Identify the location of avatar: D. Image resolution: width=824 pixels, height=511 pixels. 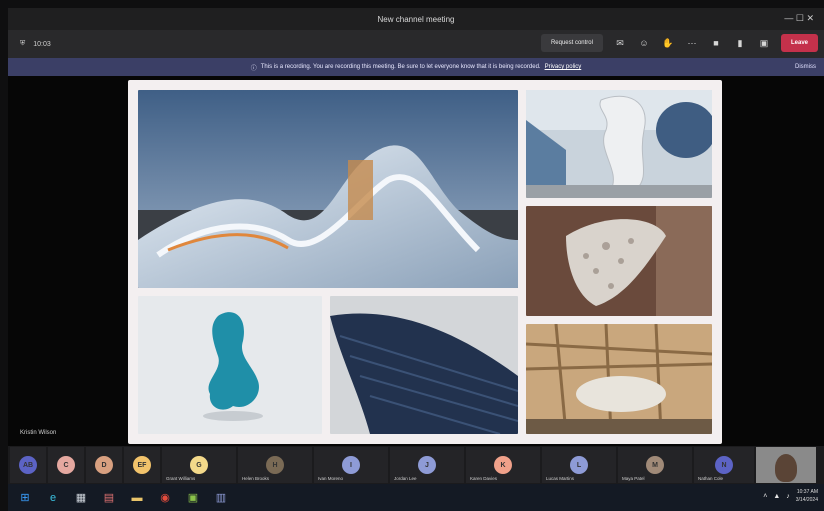
(104, 465).